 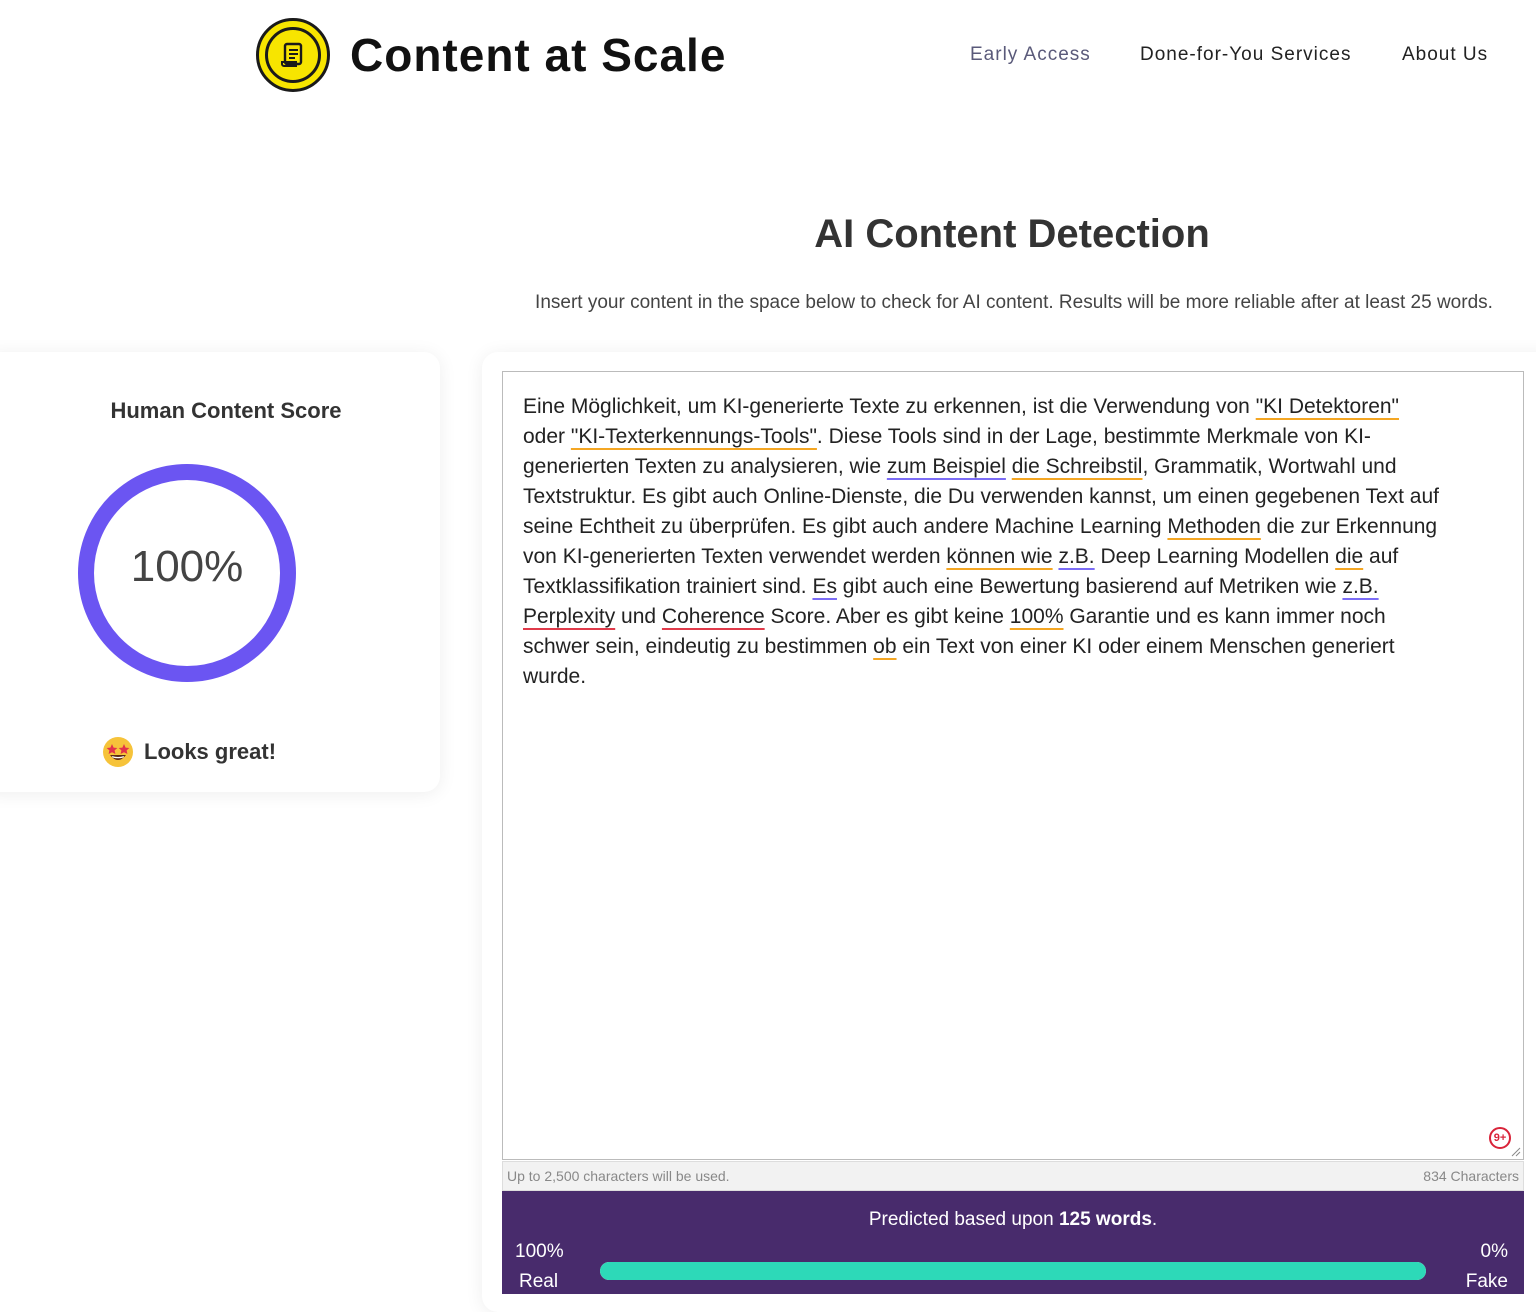 I want to click on text-segment: Garantie und es kann immer noch, so click(x=1224, y=616).